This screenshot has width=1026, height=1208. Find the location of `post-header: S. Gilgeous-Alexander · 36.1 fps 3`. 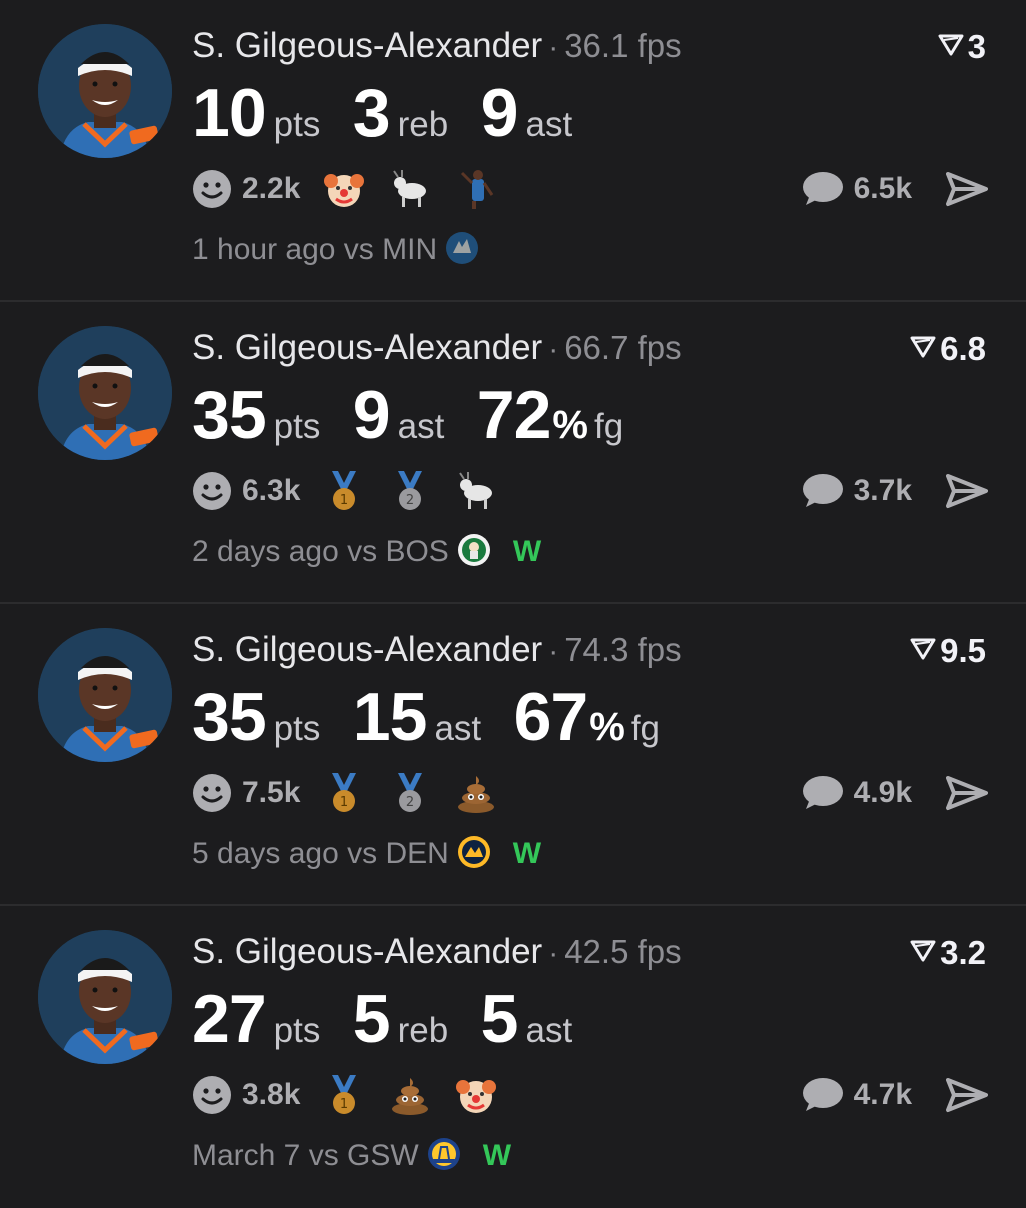

post-header: S. Gilgeous-Alexander · 36.1 fps 3 is located at coordinates (589, 48).